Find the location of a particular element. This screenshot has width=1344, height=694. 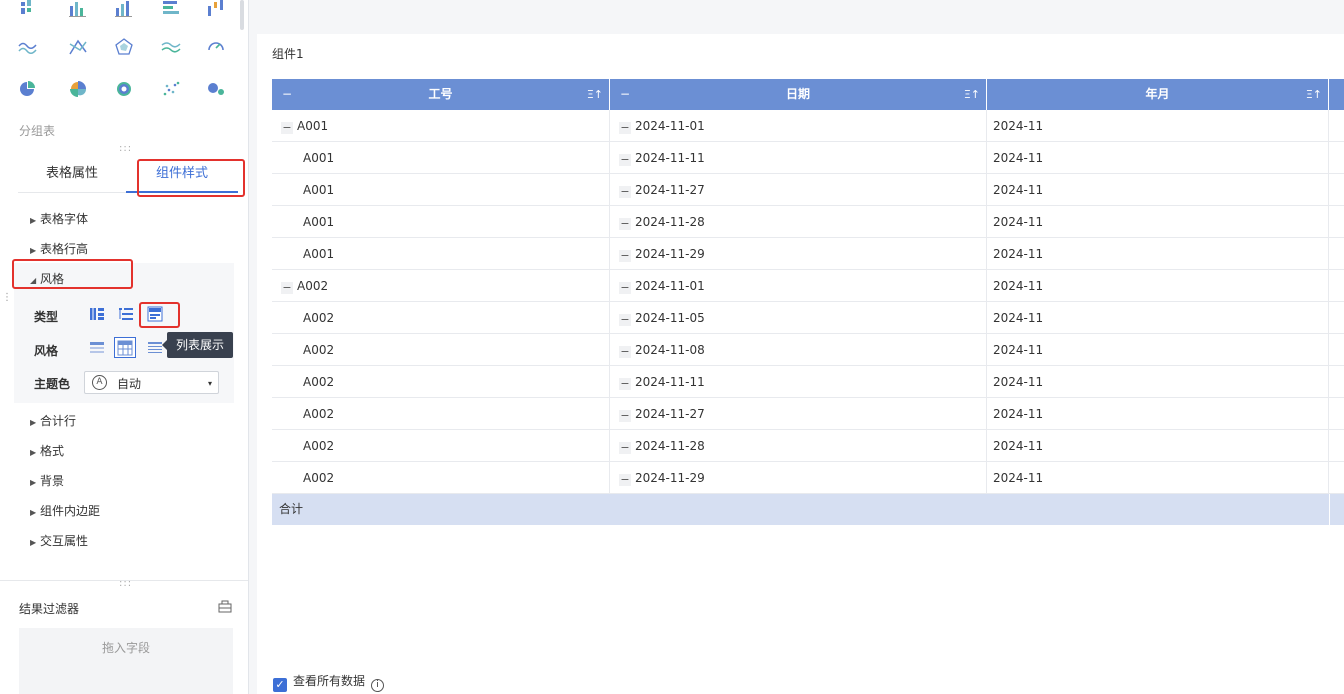

cell-gonghao: A002 is located at coordinates (441, 382).